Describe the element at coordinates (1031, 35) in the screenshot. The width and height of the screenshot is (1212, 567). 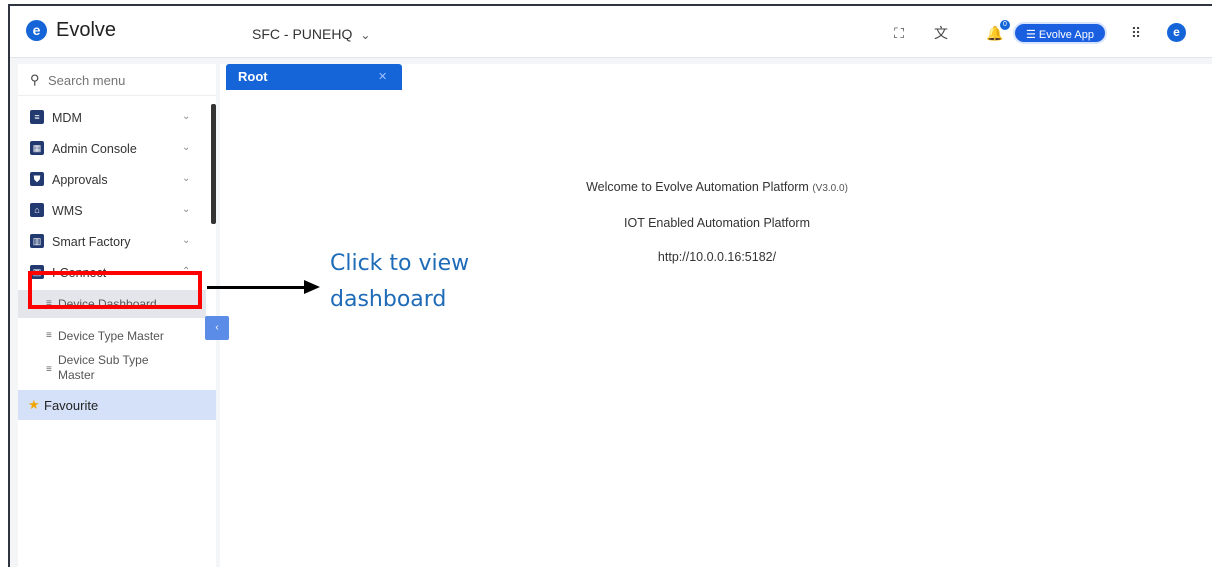
I see `menu-lines-icon: ☰` at that location.